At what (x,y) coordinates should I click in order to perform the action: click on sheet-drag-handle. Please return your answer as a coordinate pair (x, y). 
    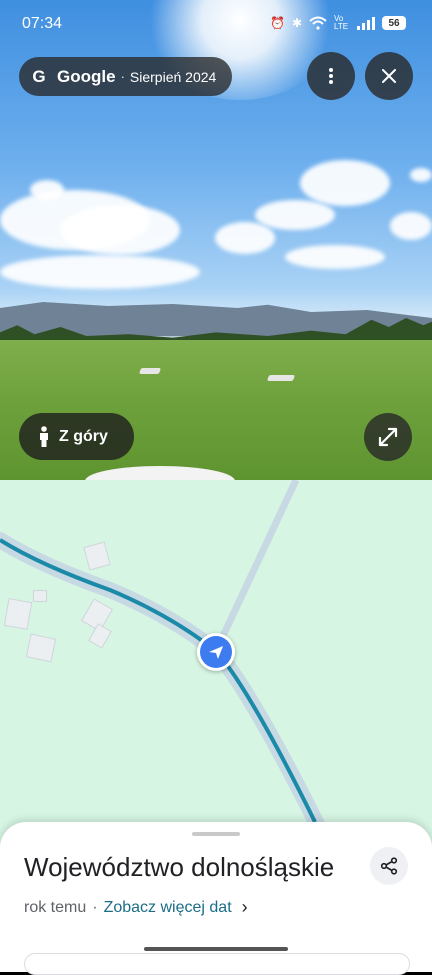
    Looking at the image, I should click on (216, 834).